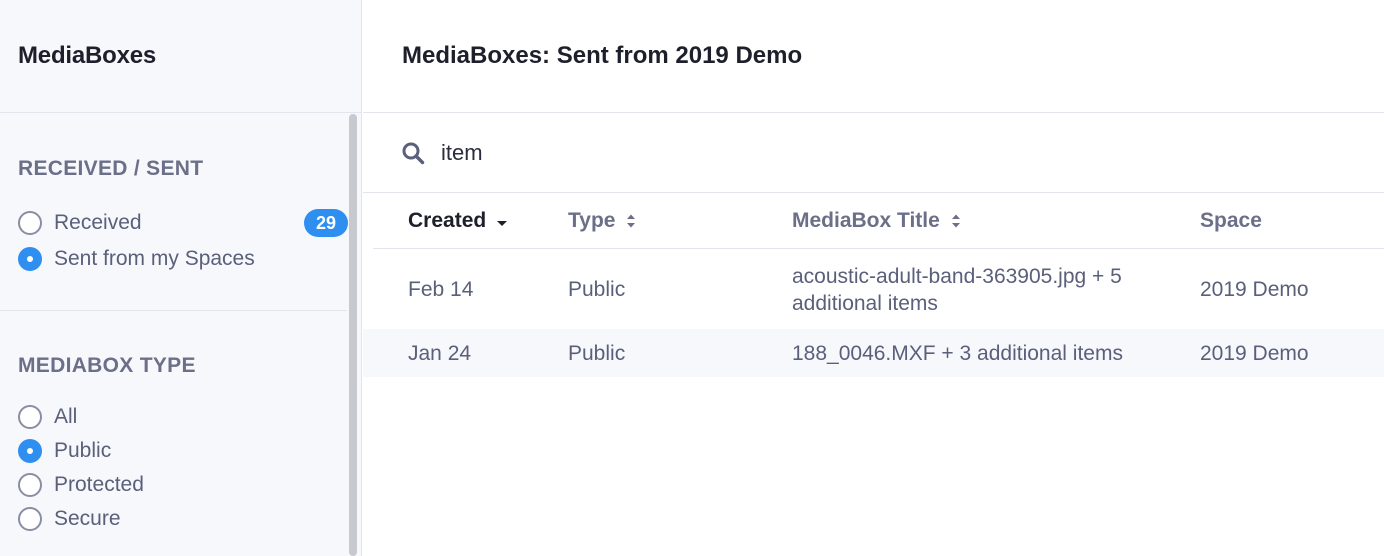 This screenshot has height=556, width=1384. I want to click on search-bar, so click(873, 153).